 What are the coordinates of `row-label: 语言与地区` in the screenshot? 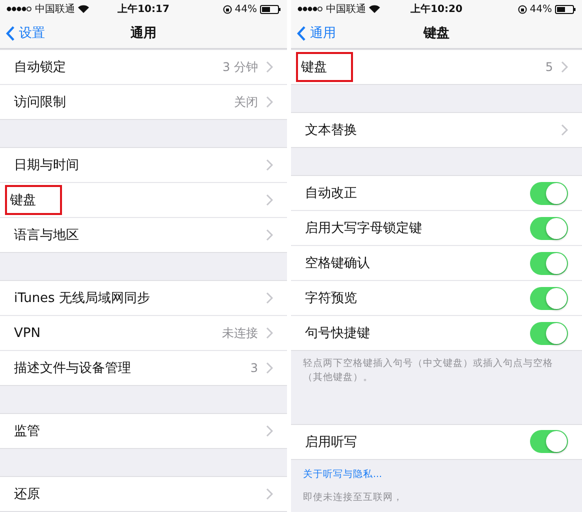 It's located at (46, 236).